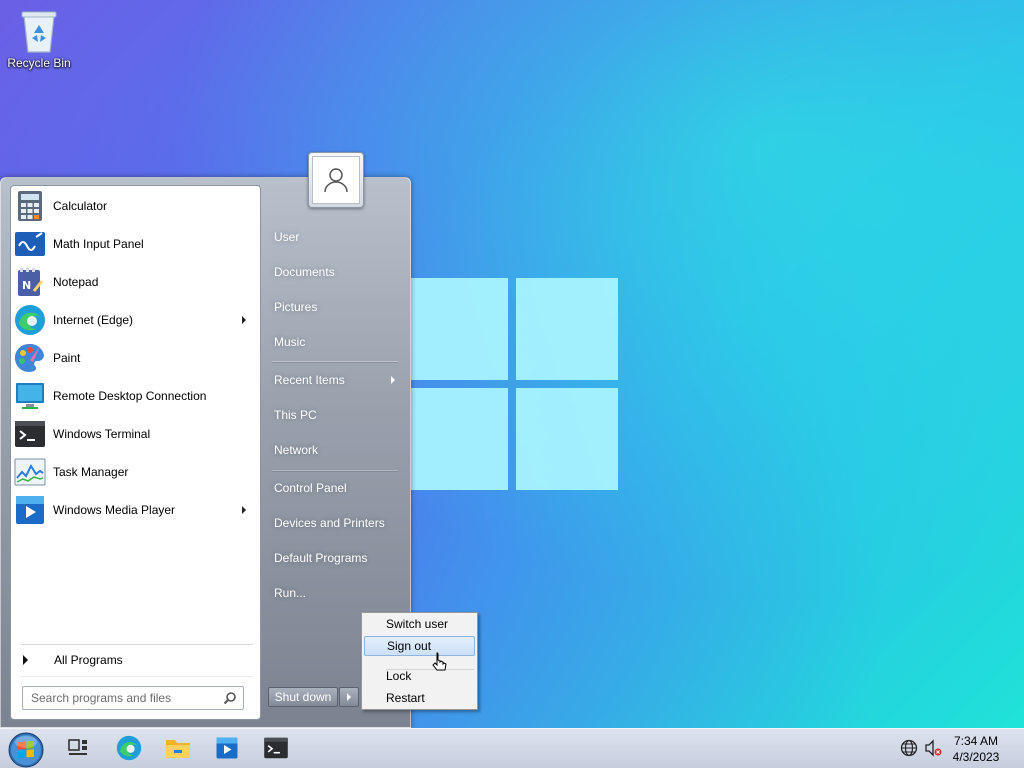  I want to click on program-edge: Internet (Edge), so click(135, 320).